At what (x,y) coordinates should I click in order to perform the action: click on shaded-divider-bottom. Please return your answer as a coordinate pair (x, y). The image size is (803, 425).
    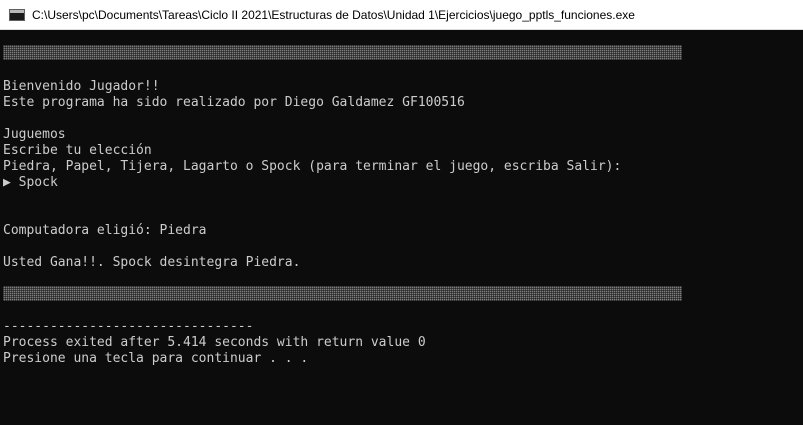
    Looking at the image, I should click on (342, 293).